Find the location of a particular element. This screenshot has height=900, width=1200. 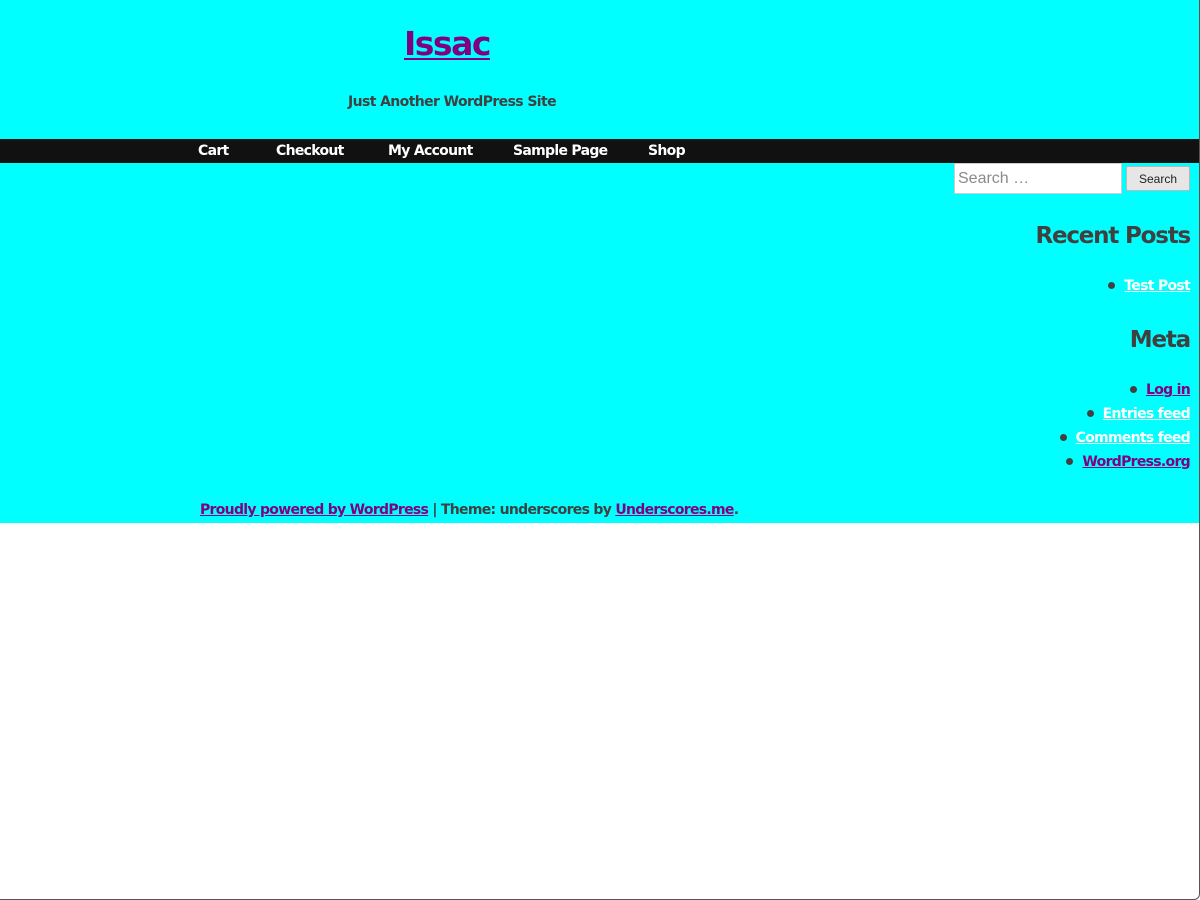

footer-end-punct: . is located at coordinates (736, 510).